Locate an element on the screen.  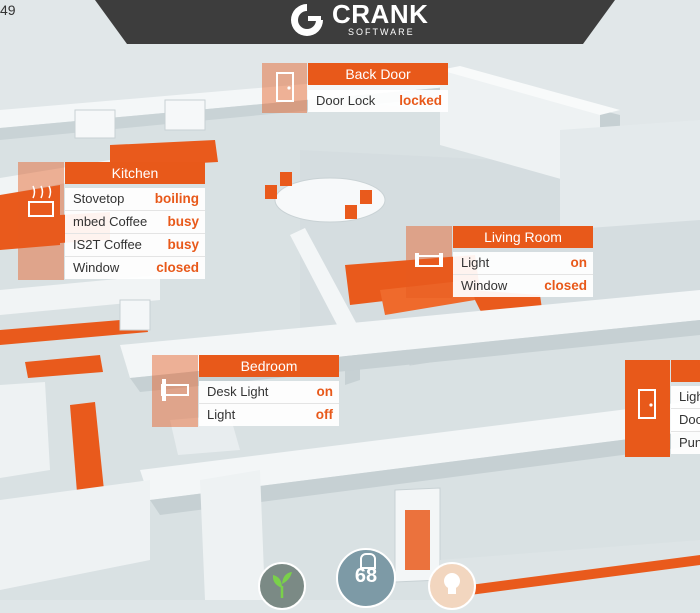
kitchen-stovetop-row: Stovetop boiling is located at coordinates (135, 199).